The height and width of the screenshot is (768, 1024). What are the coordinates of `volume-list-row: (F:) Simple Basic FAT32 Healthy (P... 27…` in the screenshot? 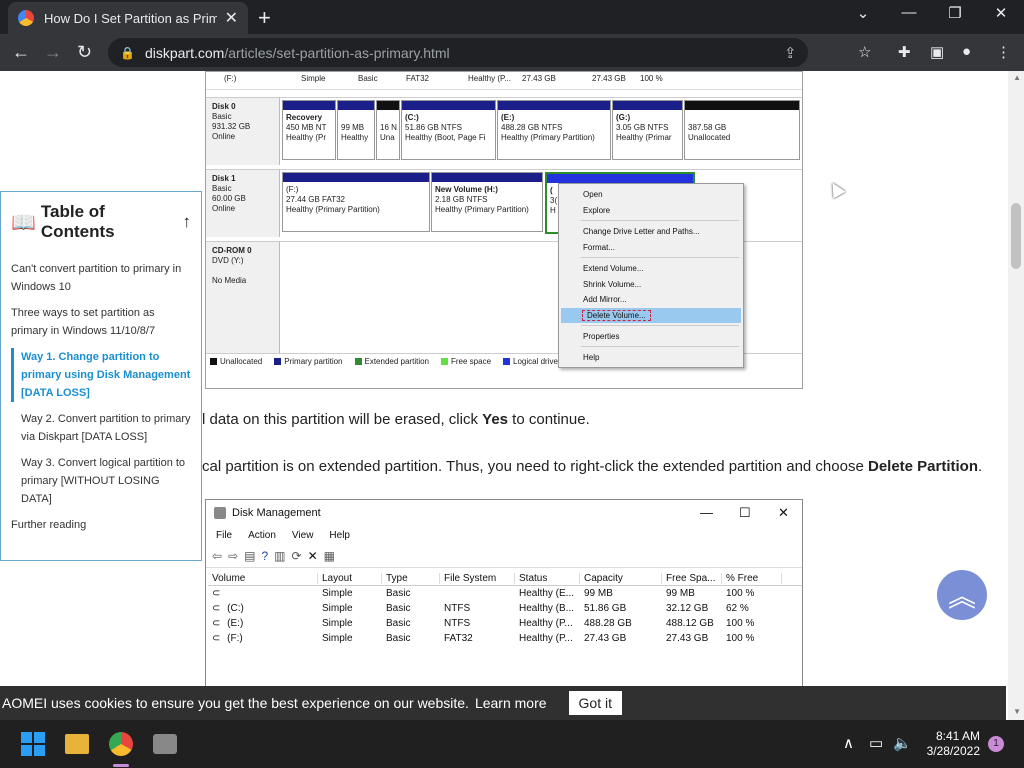 It's located at (504, 81).